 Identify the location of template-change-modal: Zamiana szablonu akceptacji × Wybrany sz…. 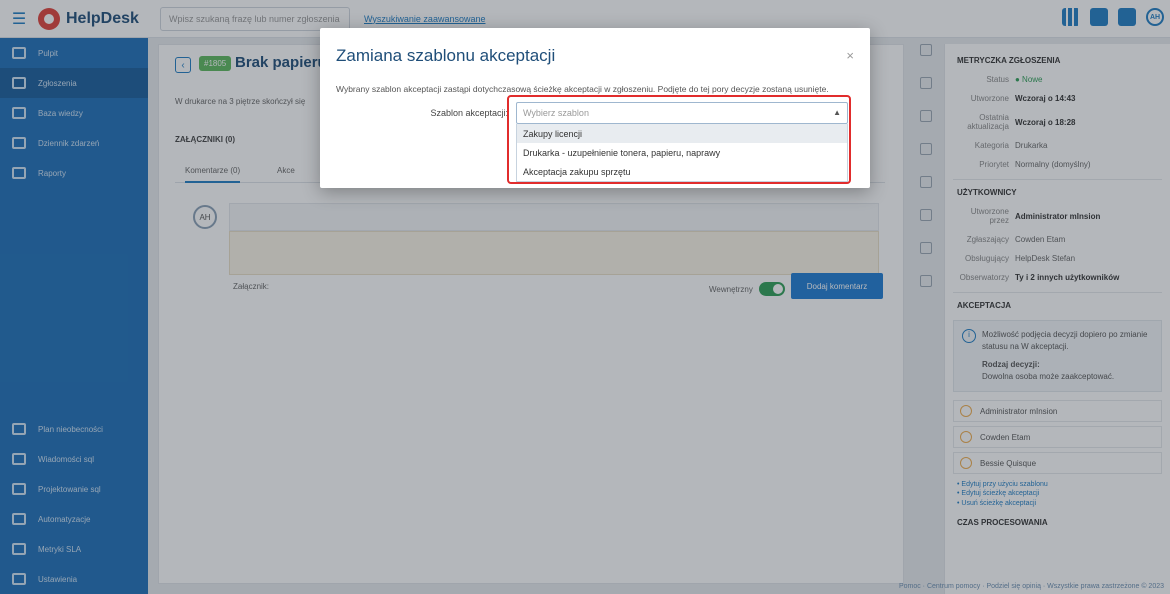
(595, 108).